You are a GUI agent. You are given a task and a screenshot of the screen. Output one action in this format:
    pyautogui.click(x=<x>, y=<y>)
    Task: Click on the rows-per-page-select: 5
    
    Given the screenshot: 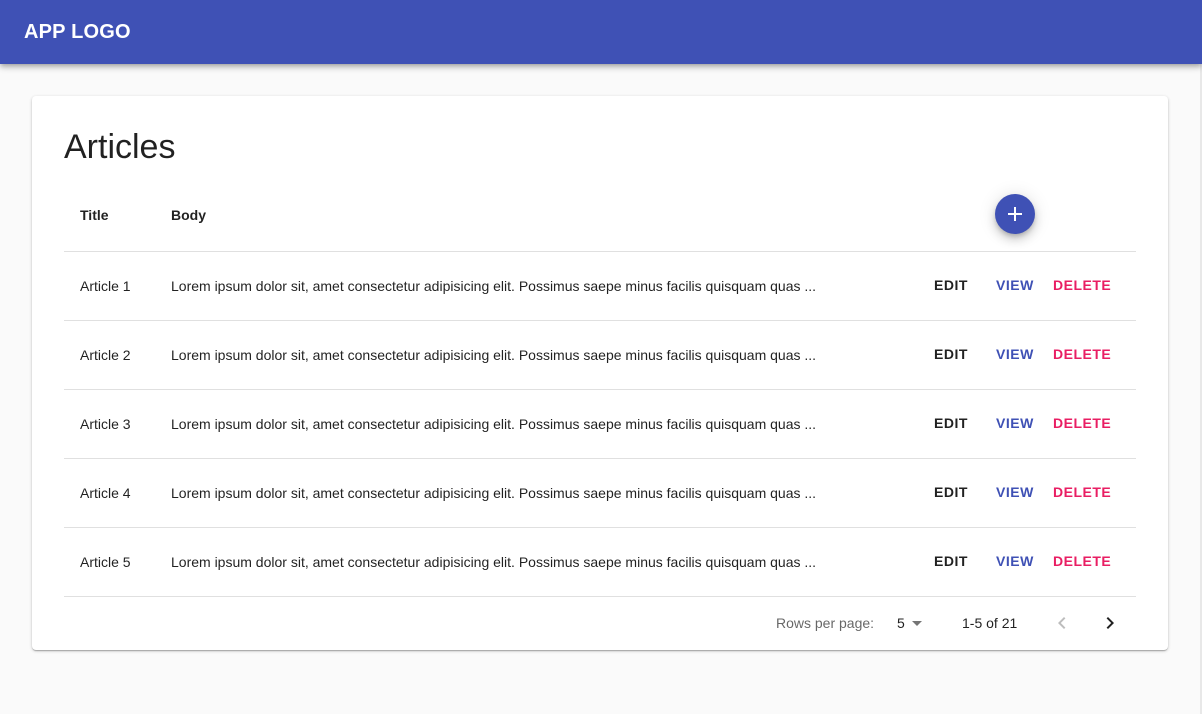 What is the action you would take?
    pyautogui.click(x=913, y=623)
    